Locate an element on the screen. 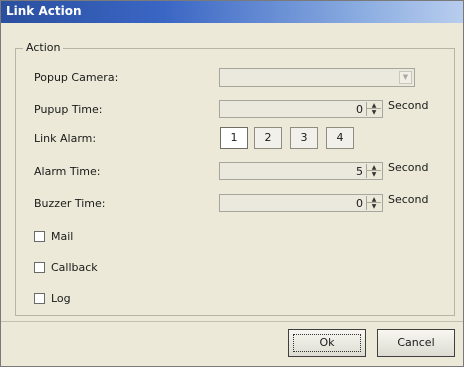 The width and height of the screenshot is (464, 367). cancel-button: Cancel is located at coordinates (416, 343).